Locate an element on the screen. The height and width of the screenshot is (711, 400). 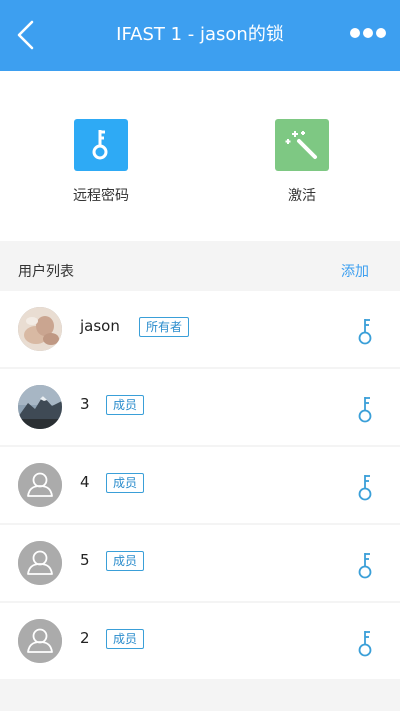
user-name: 5 is located at coordinates (85, 560).